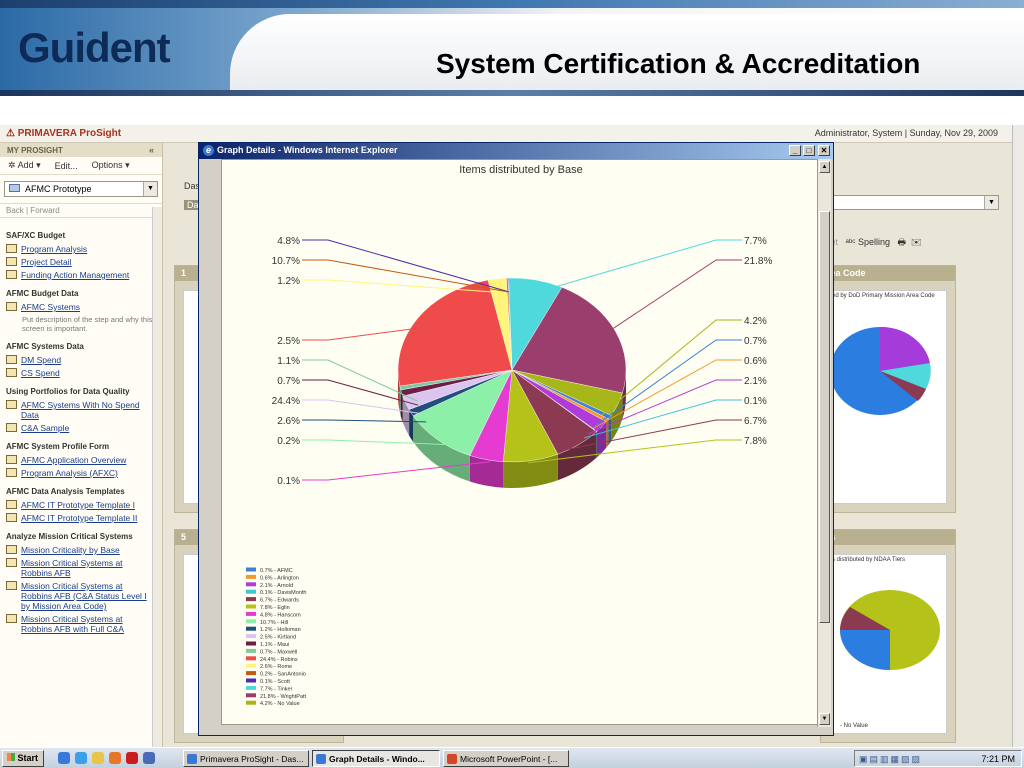 This screenshot has height=768, width=1024. Describe the element at coordinates (888, 273) in the screenshot. I see `dash-panel-mission-area-title: rea Code` at that location.